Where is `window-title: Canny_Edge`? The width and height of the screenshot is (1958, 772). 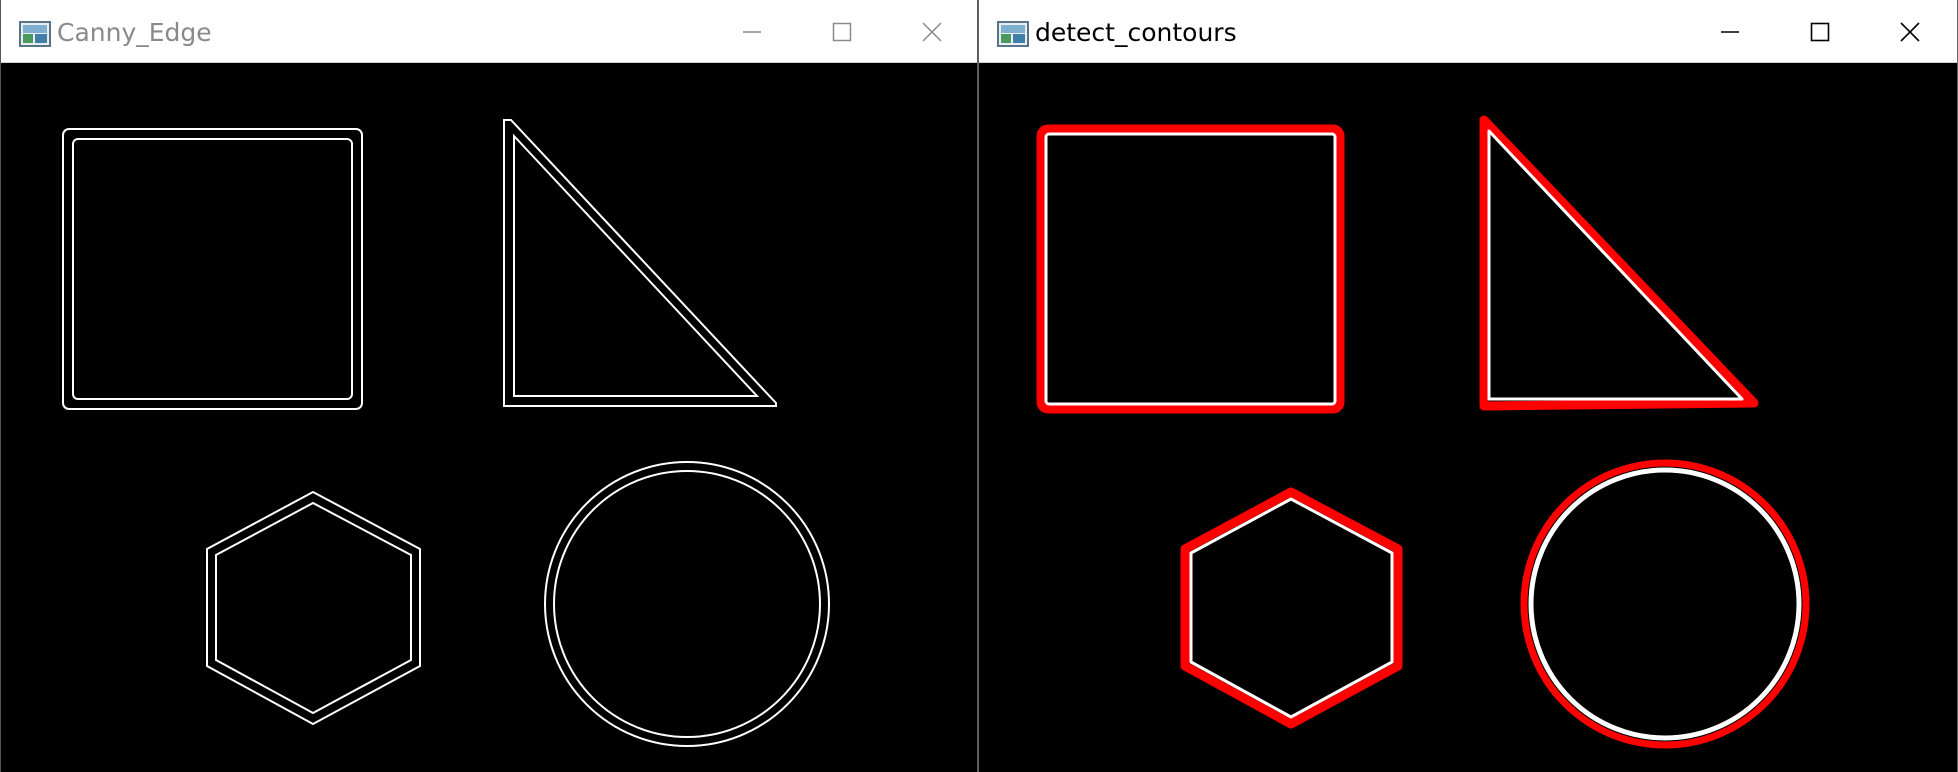 window-title: Canny_Edge is located at coordinates (134, 32).